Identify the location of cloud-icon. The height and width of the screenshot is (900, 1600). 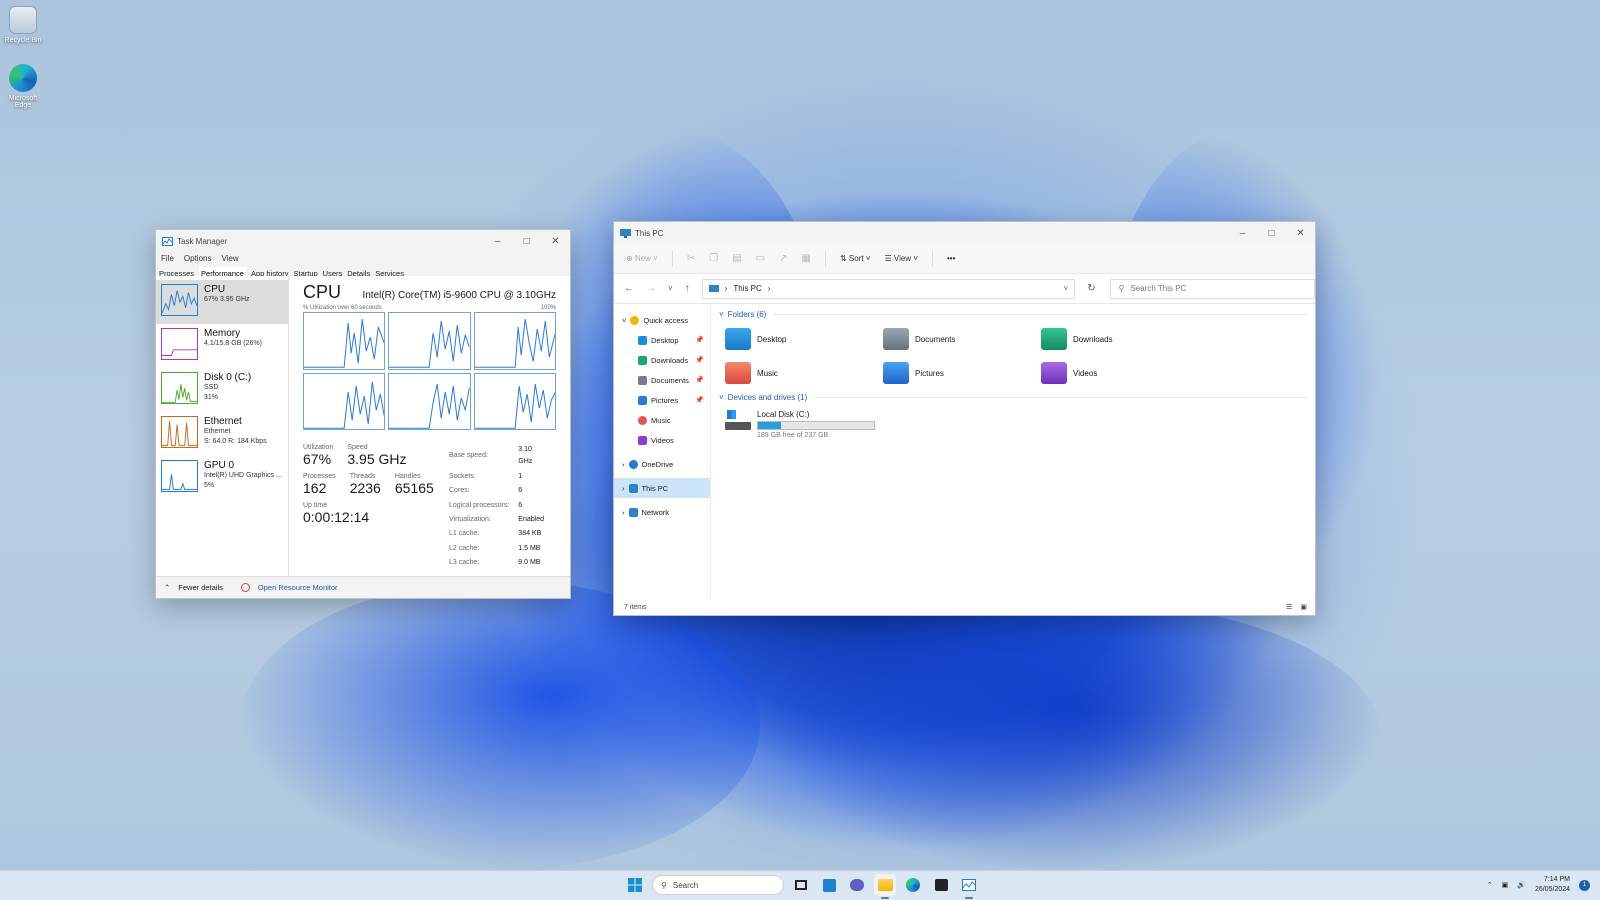
(633, 464).